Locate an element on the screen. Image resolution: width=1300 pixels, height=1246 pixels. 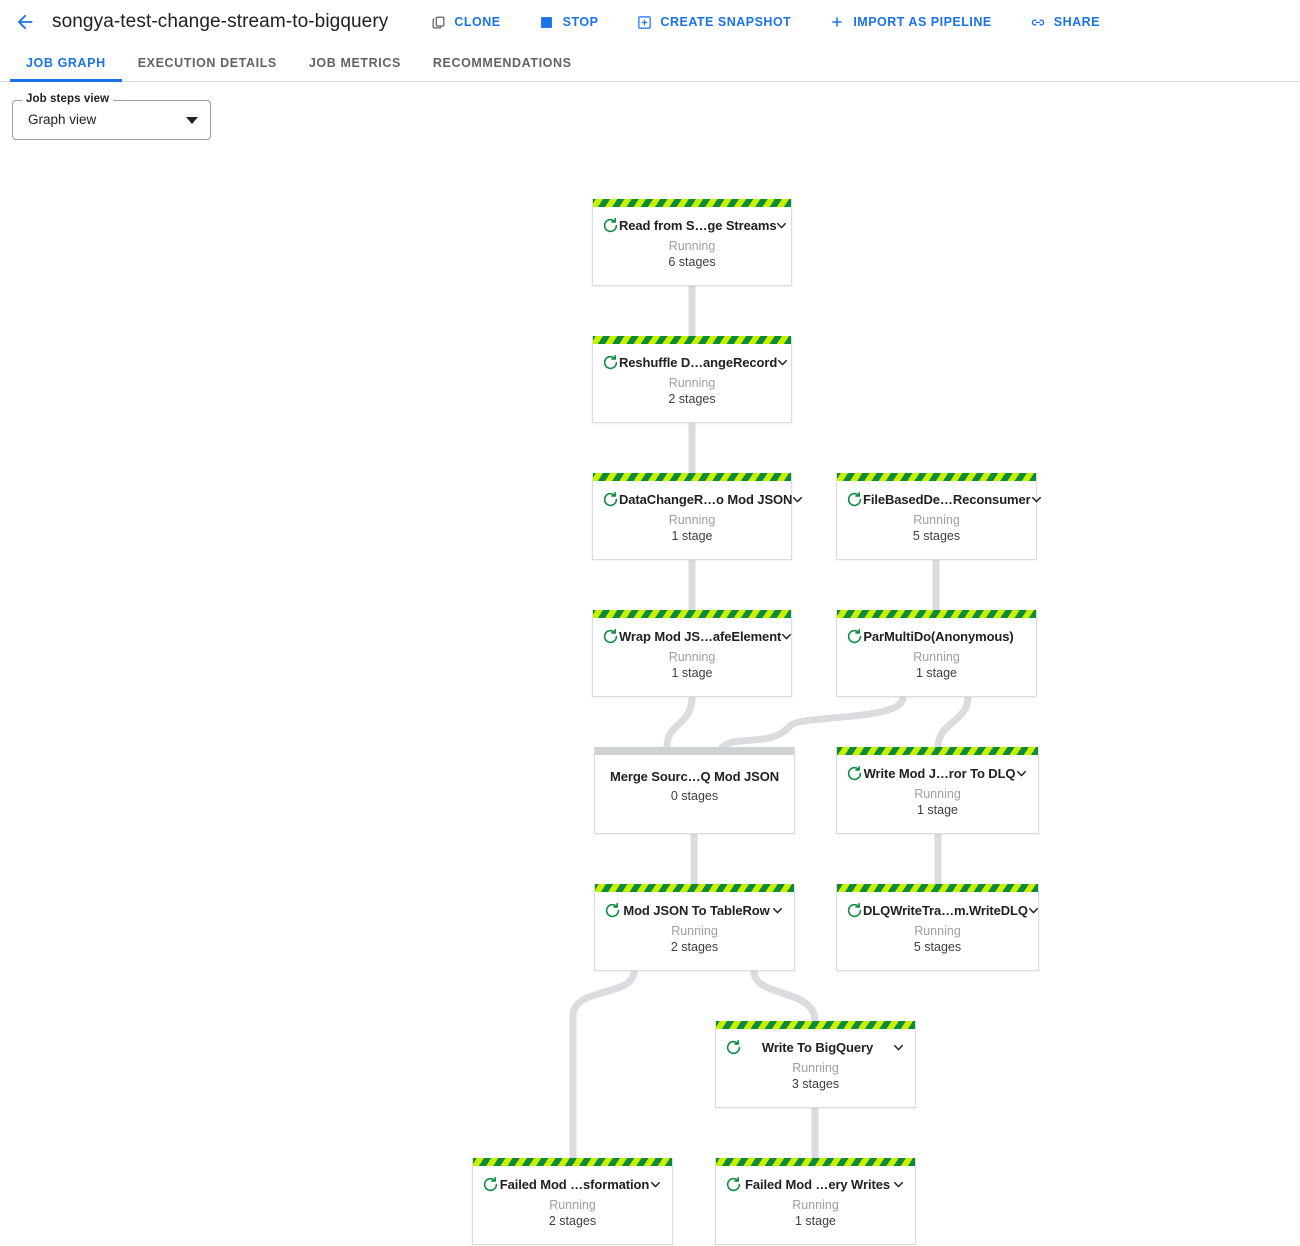
job-steps-view-value: Graph view is located at coordinates (62, 119).